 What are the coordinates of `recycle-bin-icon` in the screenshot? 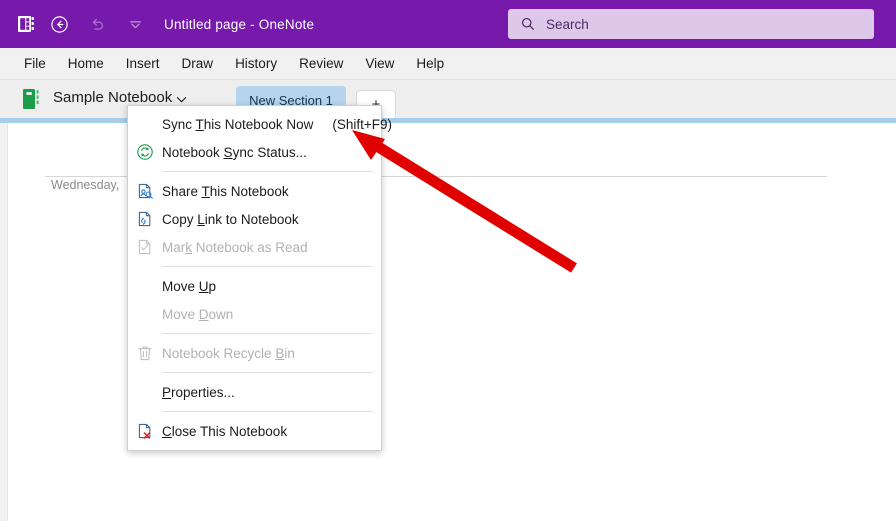 It's located at (145, 353).